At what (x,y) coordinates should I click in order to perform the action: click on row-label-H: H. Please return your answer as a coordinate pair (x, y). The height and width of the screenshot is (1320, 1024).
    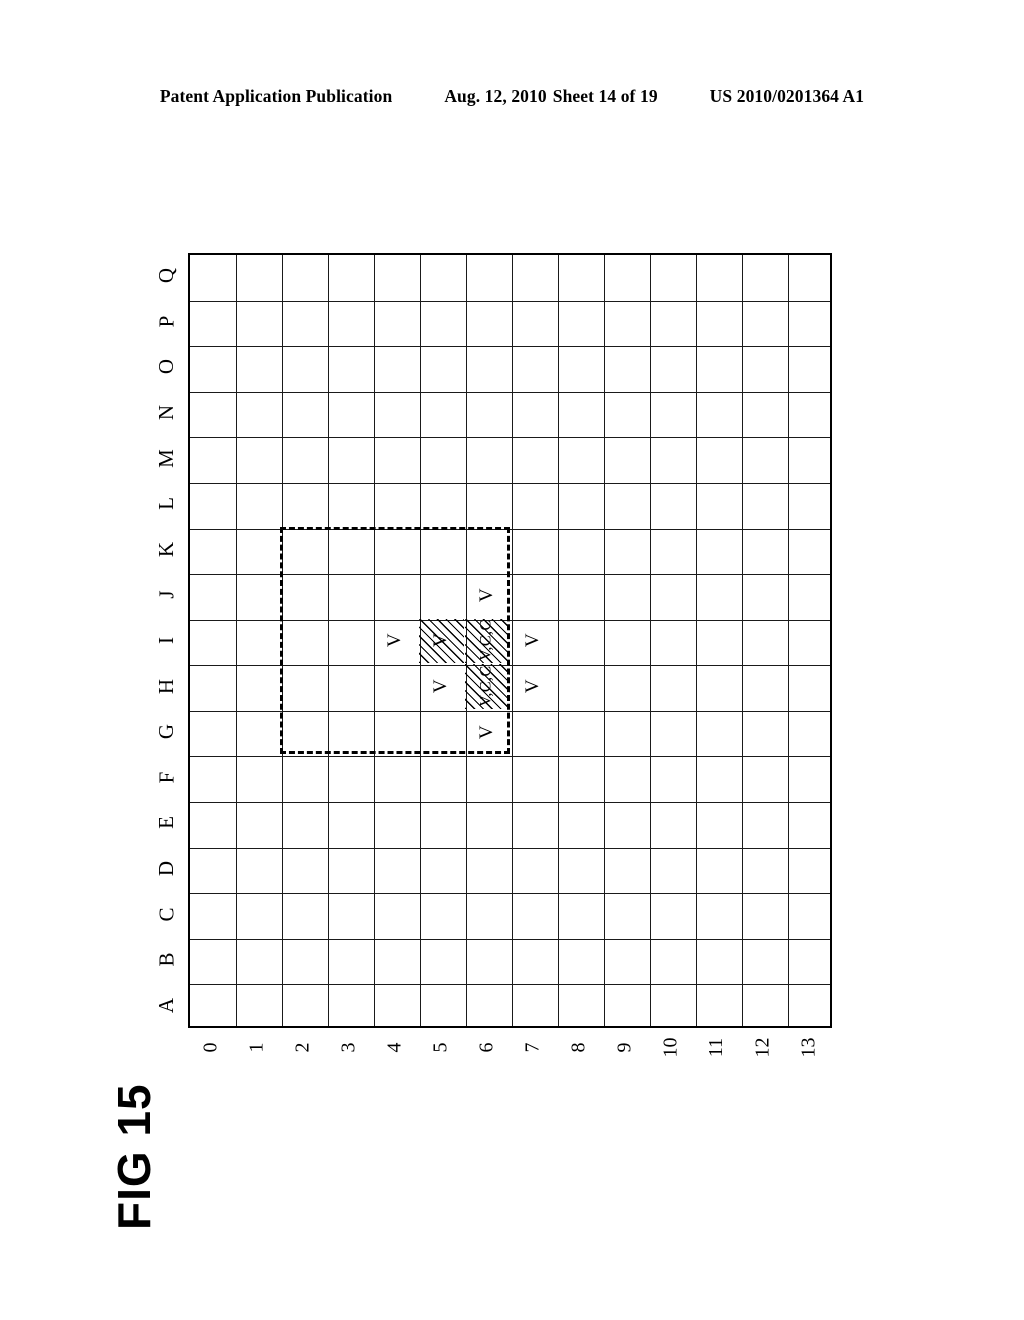
    Looking at the image, I should click on (167, 686).